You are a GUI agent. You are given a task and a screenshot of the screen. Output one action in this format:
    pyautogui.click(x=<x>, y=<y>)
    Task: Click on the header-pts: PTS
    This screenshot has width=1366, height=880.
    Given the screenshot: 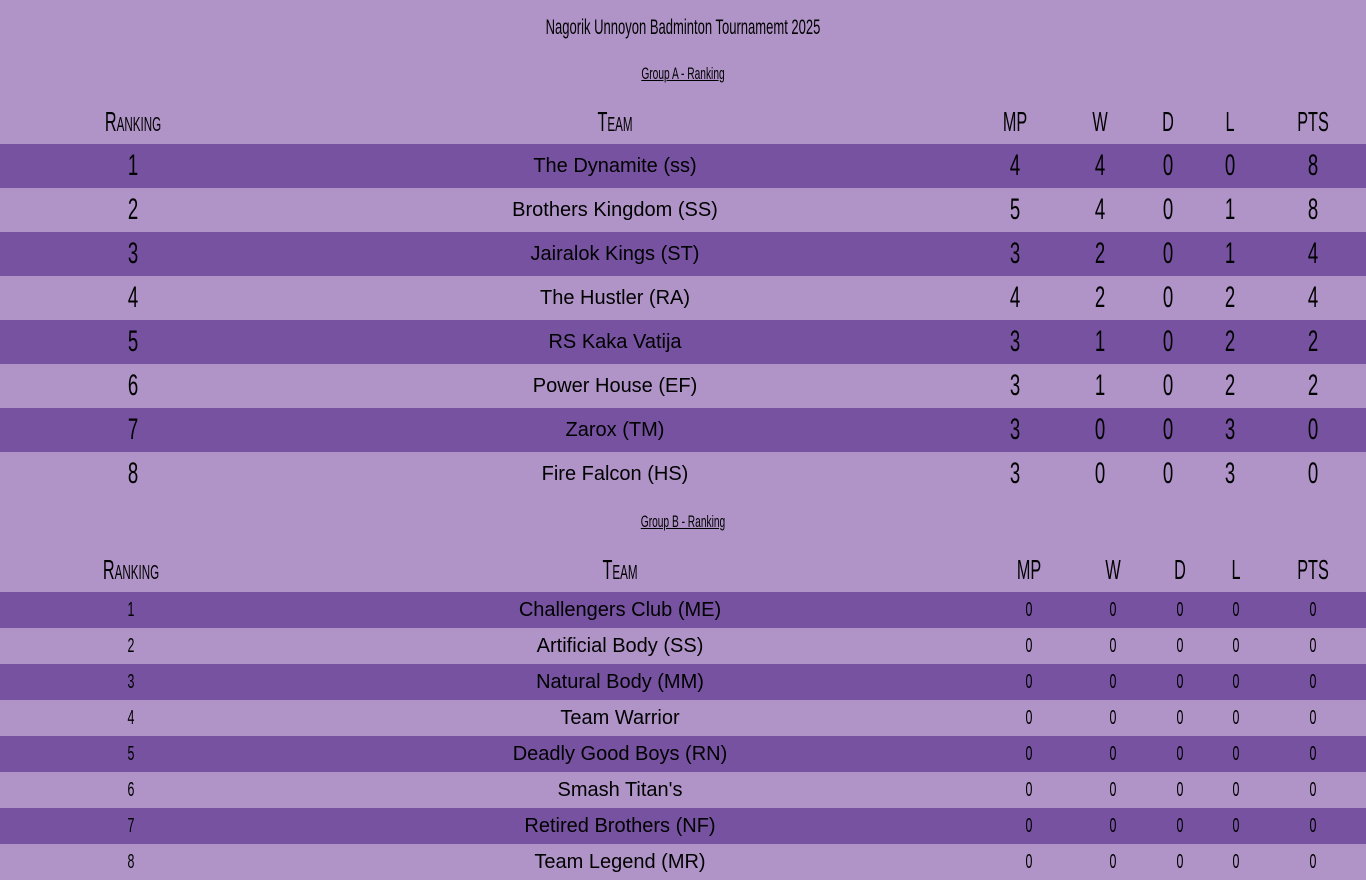 What is the action you would take?
    pyautogui.click(x=1313, y=569)
    